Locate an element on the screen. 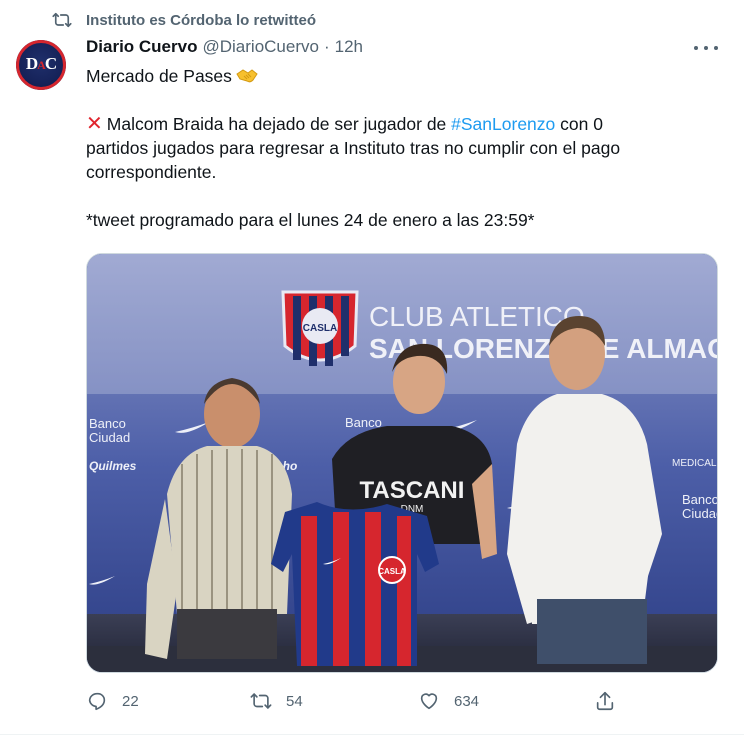 The height and width of the screenshot is (737, 744). avatar: DAC is located at coordinates (41, 65).